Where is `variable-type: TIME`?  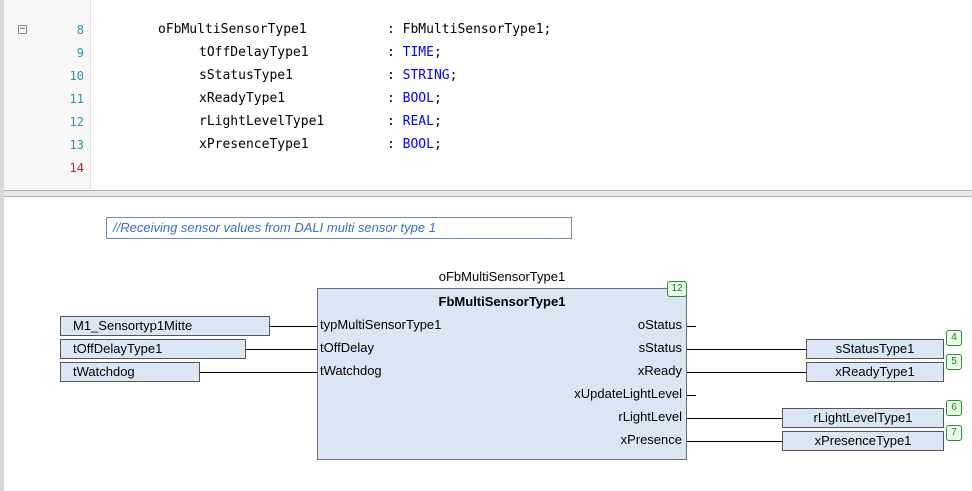
variable-type: TIME is located at coordinates (418, 52).